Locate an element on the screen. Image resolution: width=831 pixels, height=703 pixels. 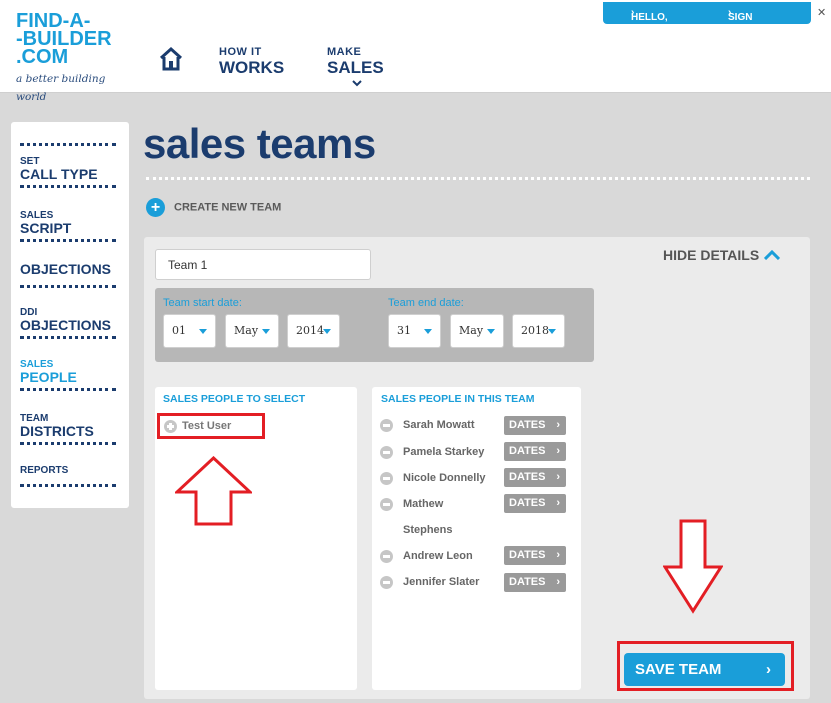
sidebar-item-label: REPORTS is located at coordinates (44, 470).